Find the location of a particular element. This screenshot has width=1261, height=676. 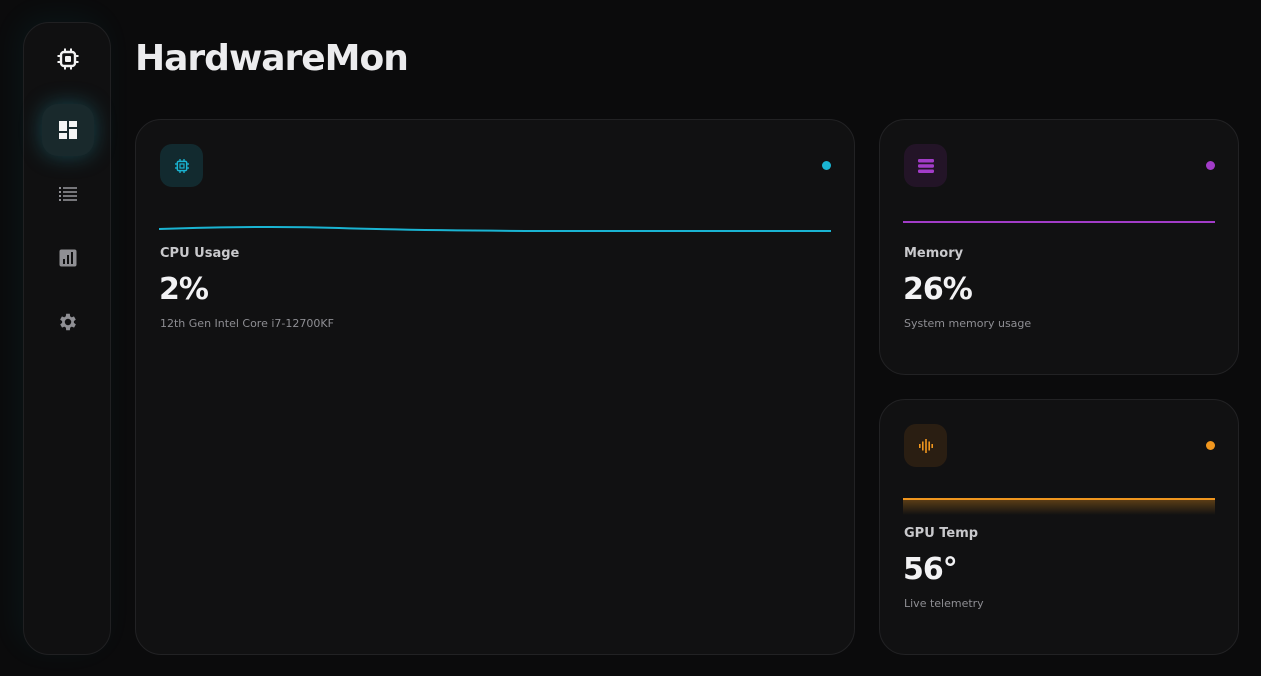

page-title: HardwareMon is located at coordinates (272, 58).